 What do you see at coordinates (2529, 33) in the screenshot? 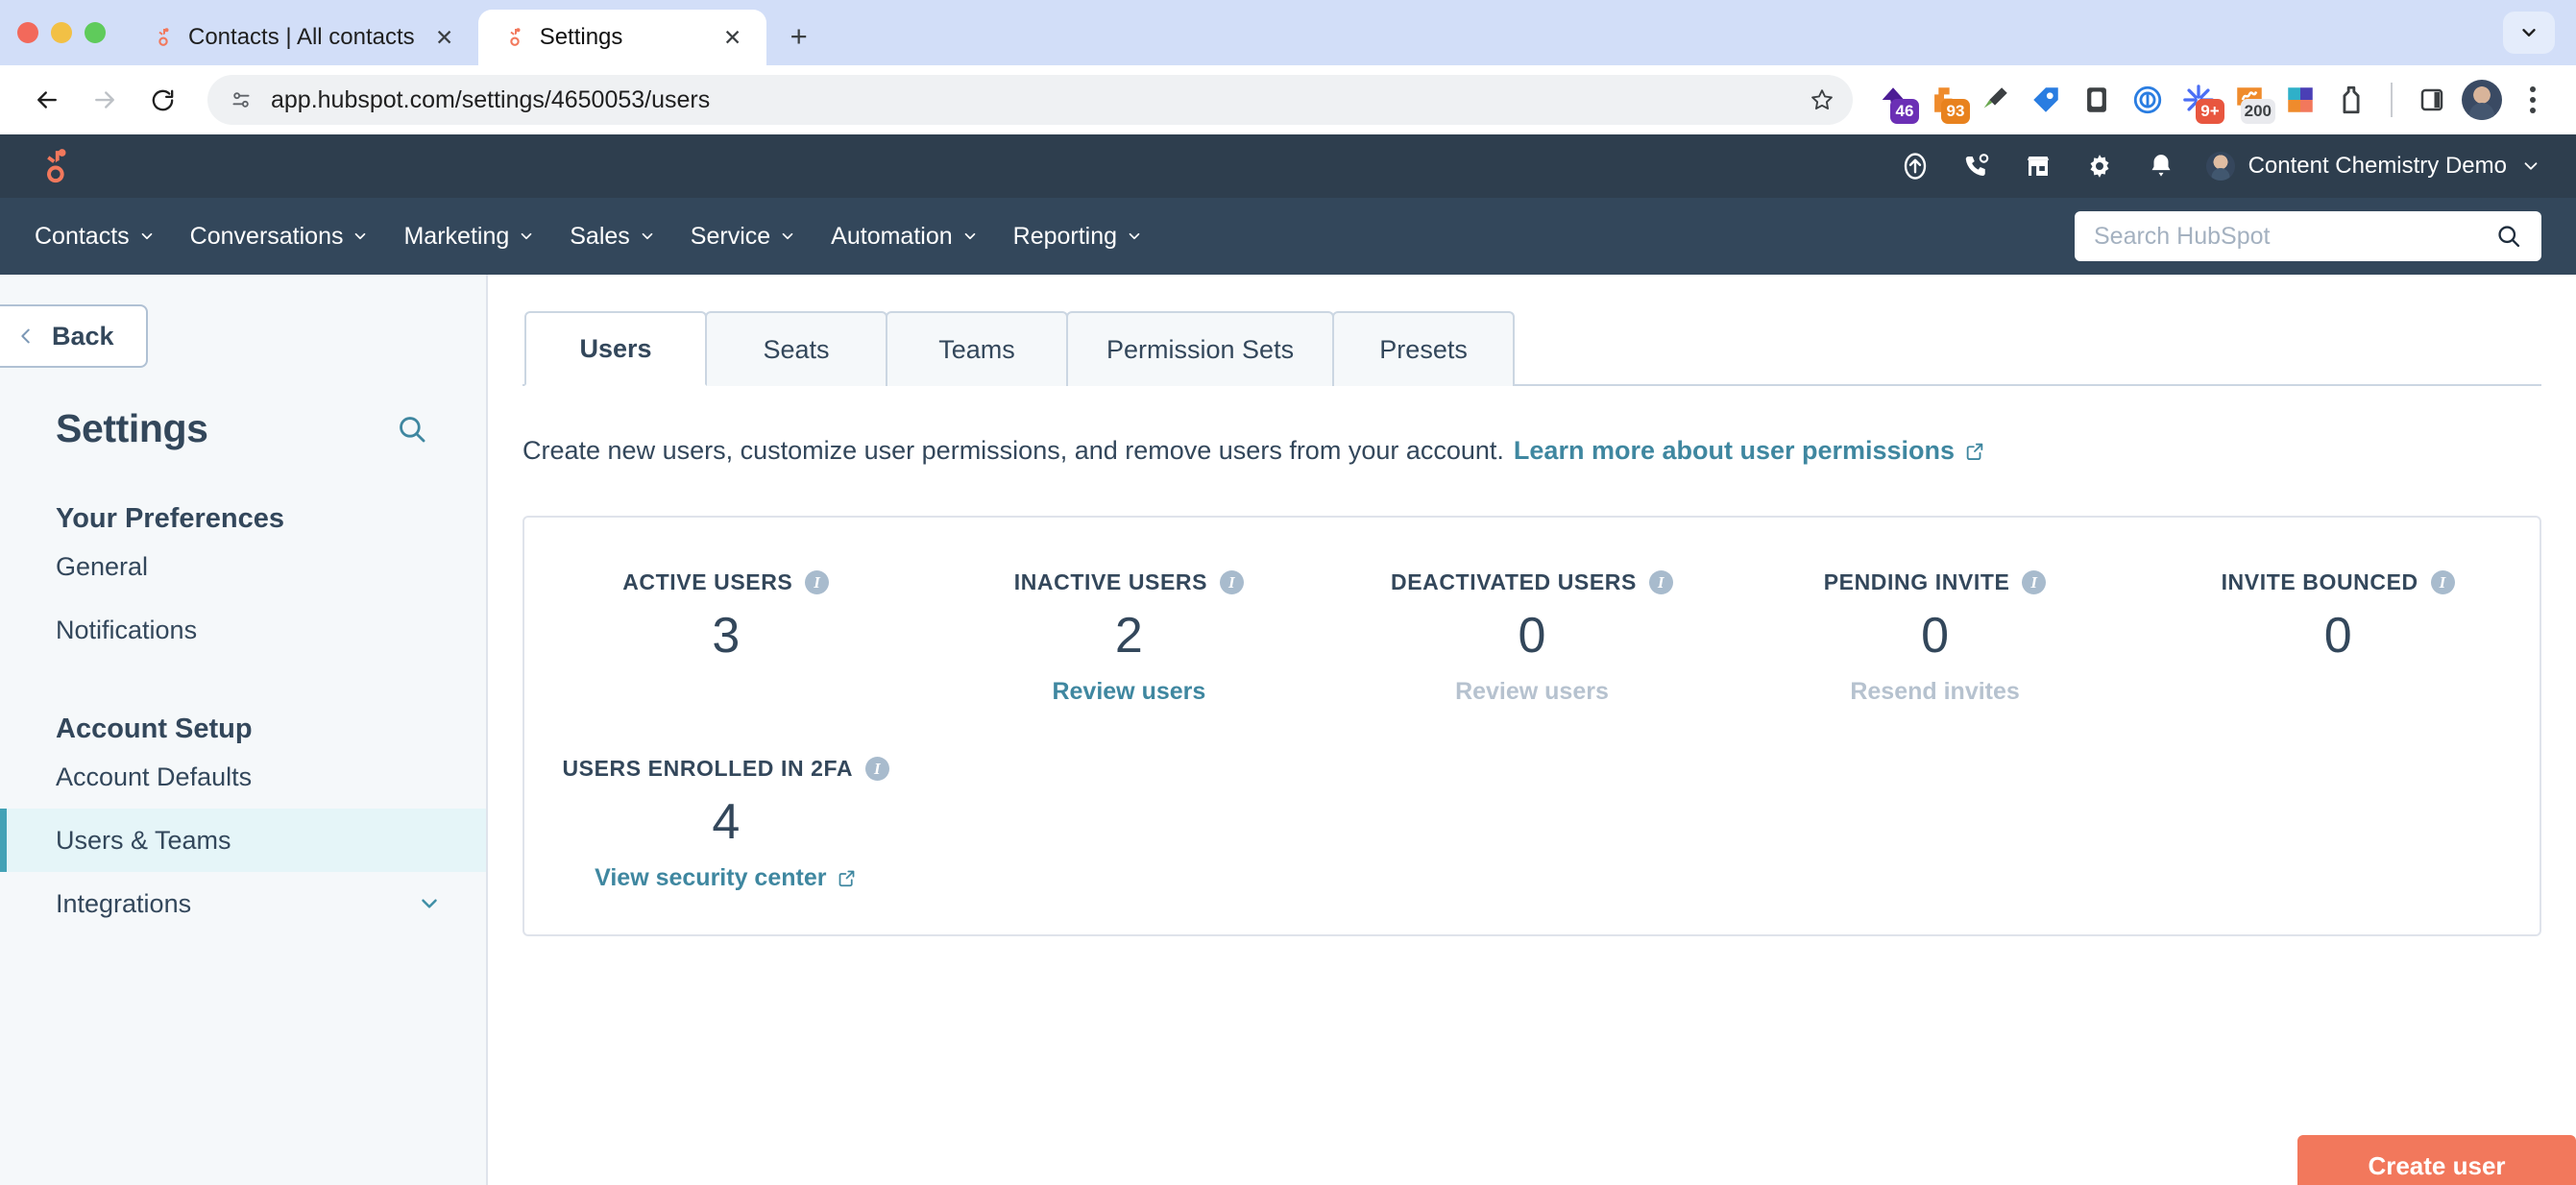
I see `tabstrip-collapse-button` at bounding box center [2529, 33].